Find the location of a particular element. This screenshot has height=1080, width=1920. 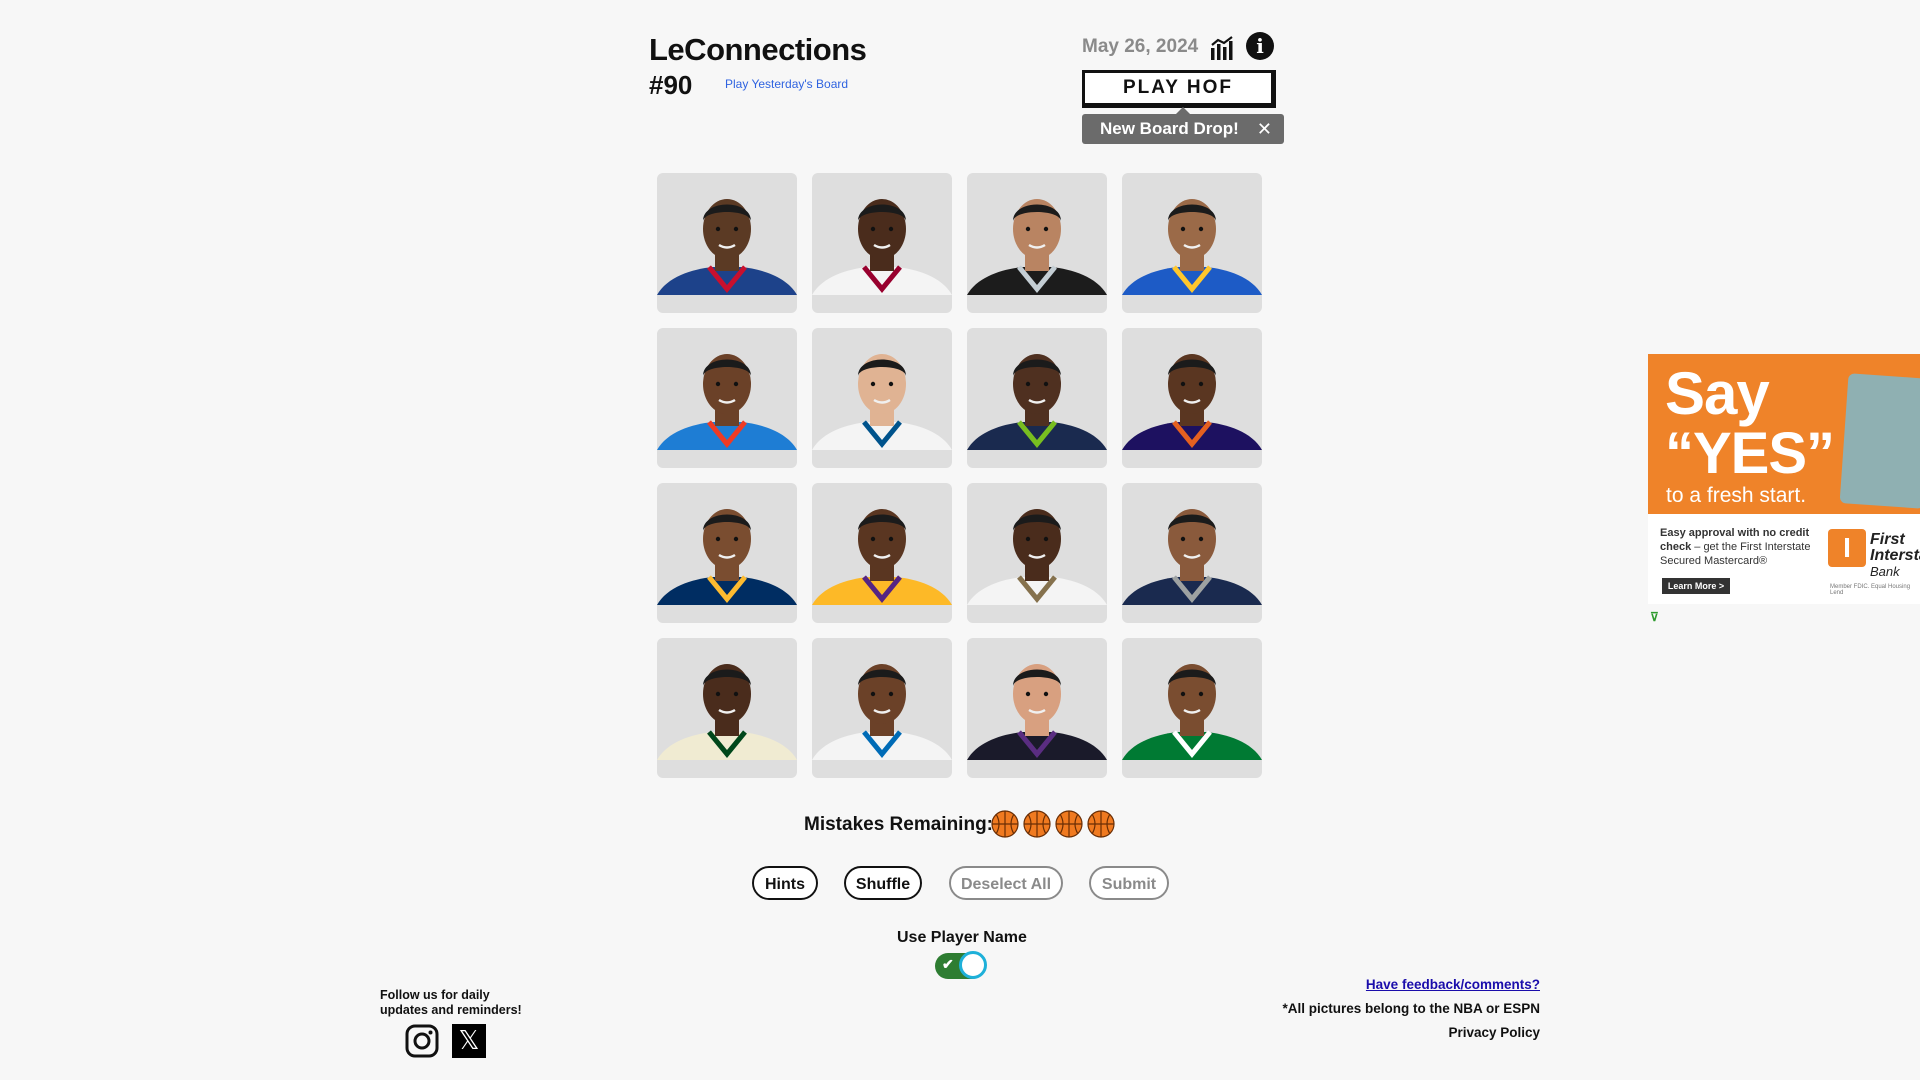

x-logo-icon: 𝕏 is located at coordinates (469, 1041).